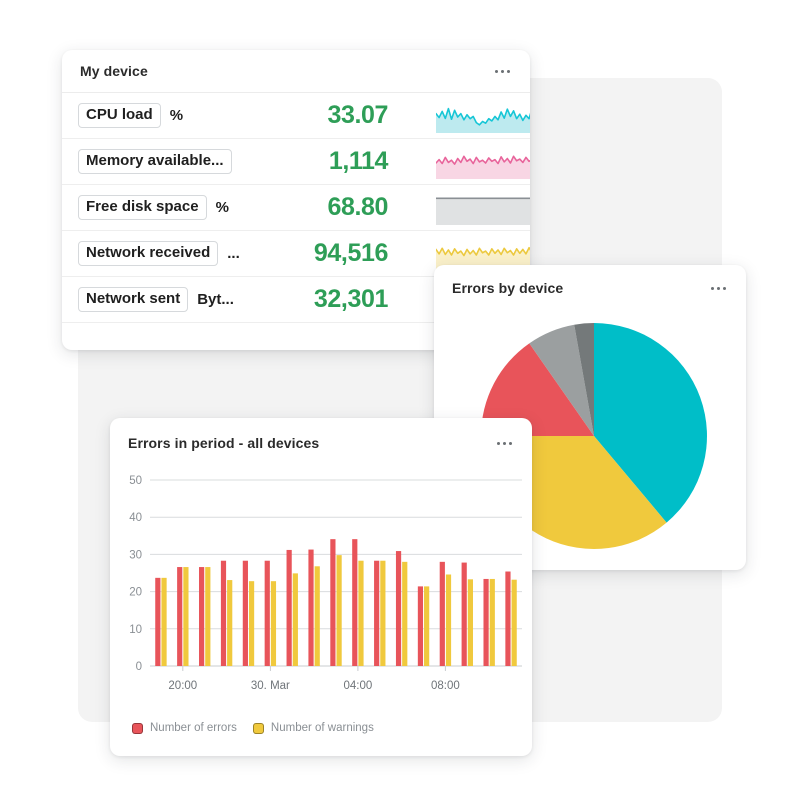  What do you see at coordinates (135, 481) in the screenshot?
I see `y-axis-tick-label: 50` at bounding box center [135, 481].